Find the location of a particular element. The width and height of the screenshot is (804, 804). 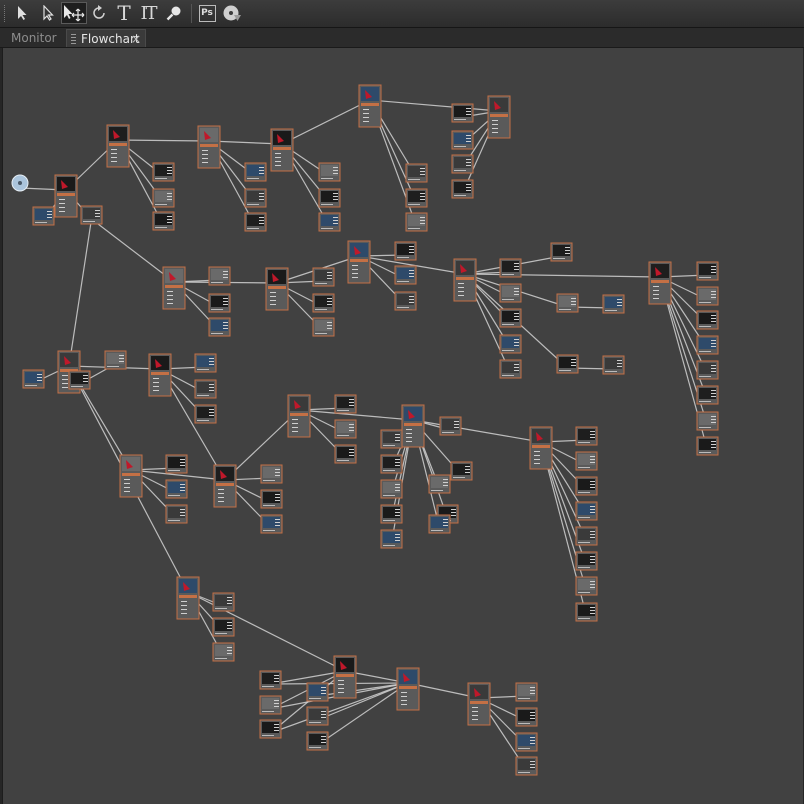

move-tool-button is located at coordinates (74, 13).